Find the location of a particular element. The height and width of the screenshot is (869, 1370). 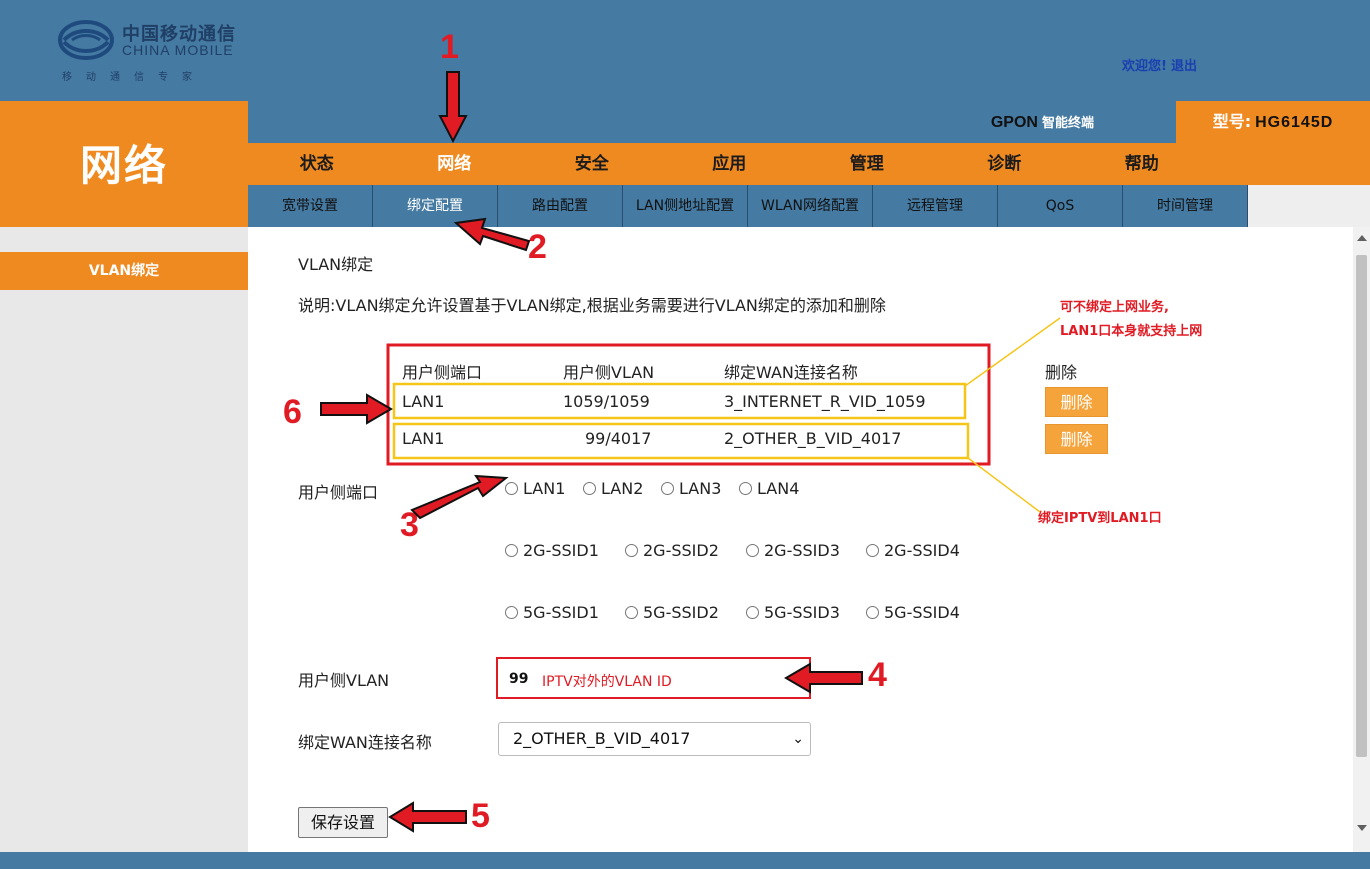

annotation-step-3: 3 is located at coordinates (409, 525).